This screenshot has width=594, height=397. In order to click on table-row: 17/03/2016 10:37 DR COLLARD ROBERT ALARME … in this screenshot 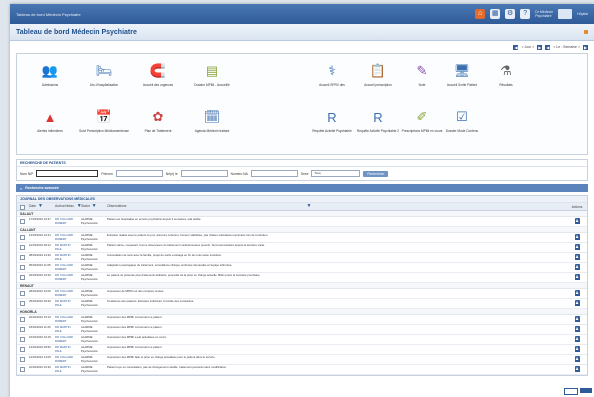, I will do `click(302, 222)`.